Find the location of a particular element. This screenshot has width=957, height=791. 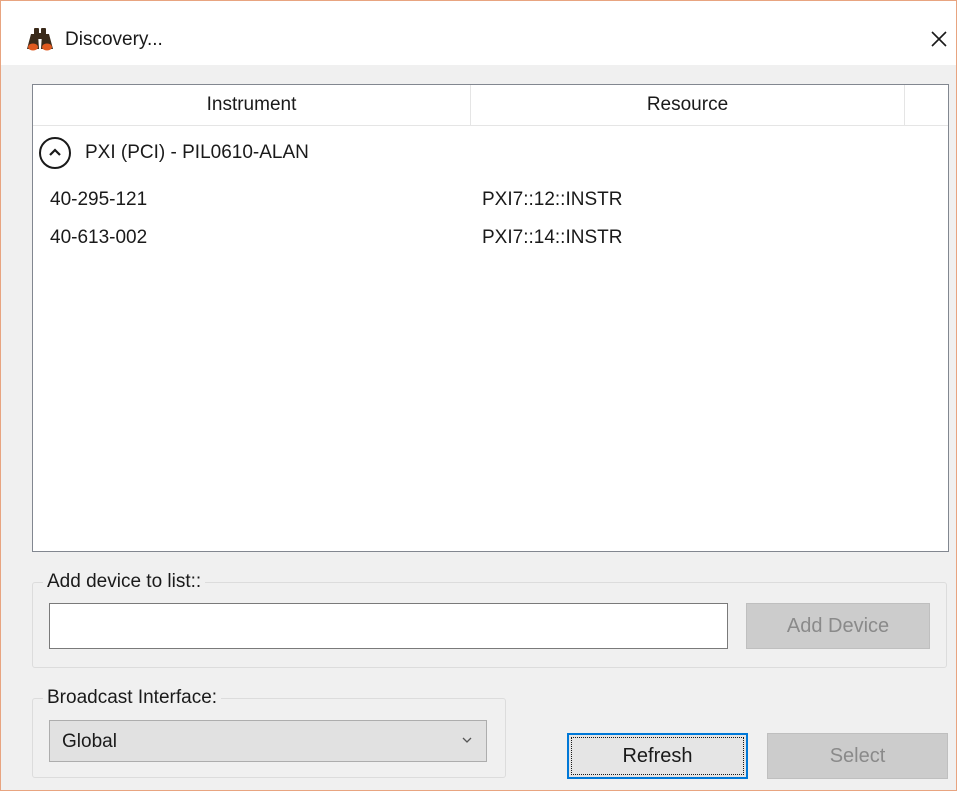

instrument-cell: 40-613-002 is located at coordinates (99, 237).